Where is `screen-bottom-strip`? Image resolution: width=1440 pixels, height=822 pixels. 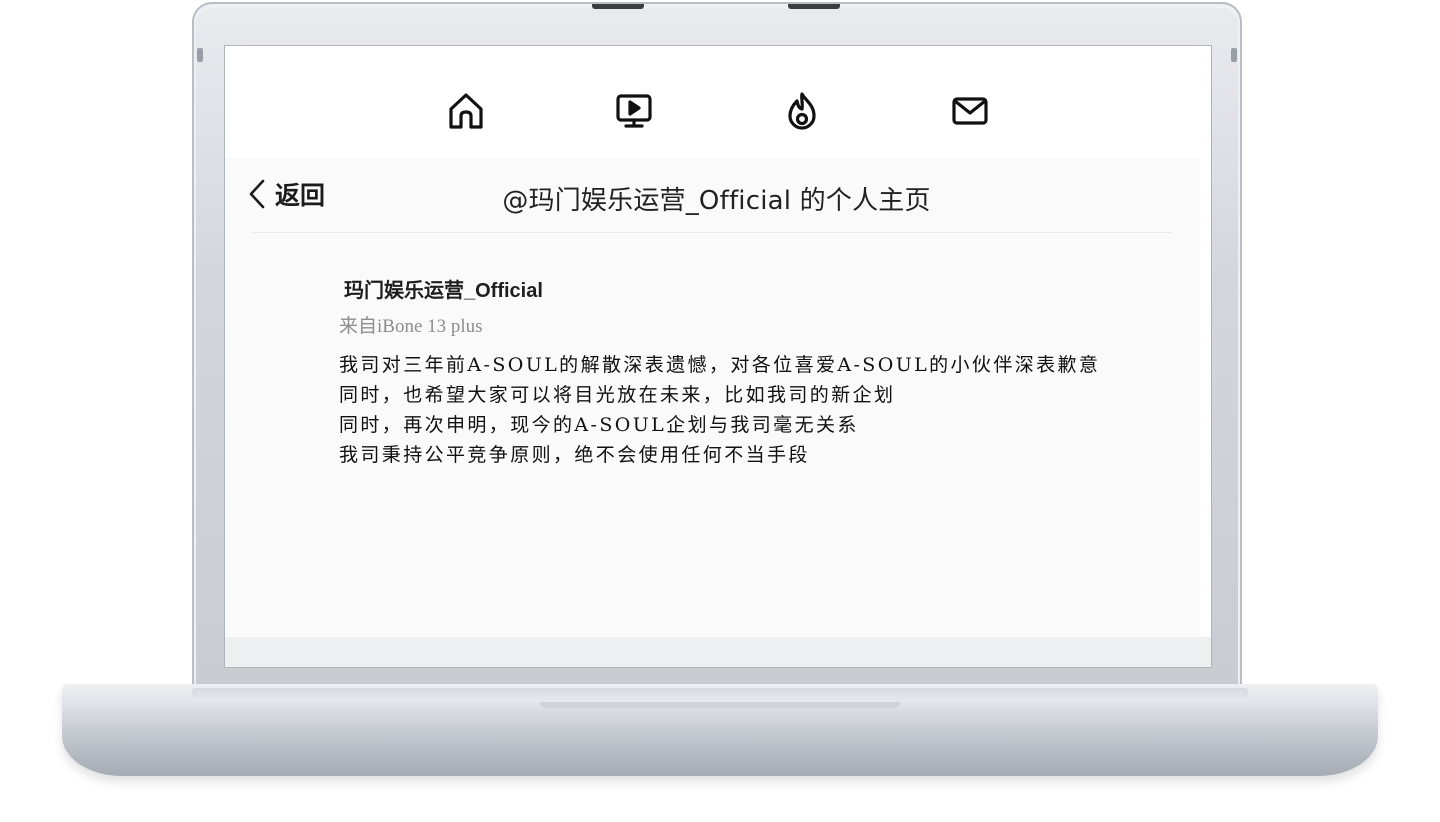
screen-bottom-strip is located at coordinates (718, 652).